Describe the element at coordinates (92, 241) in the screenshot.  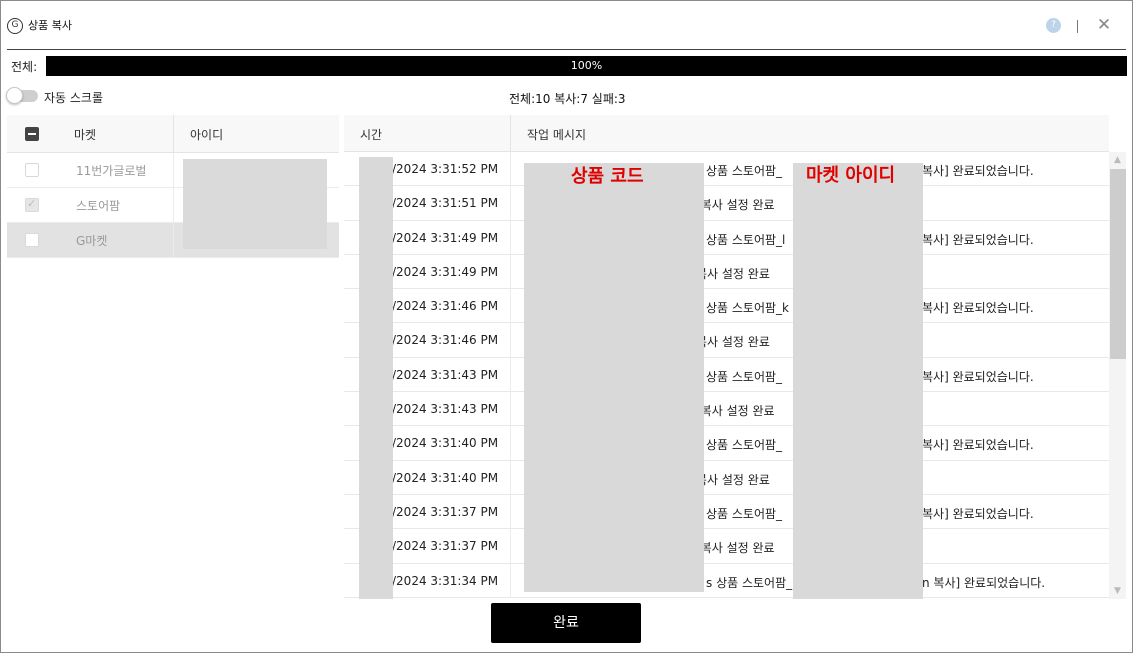
I see `market-name: G마켓` at that location.